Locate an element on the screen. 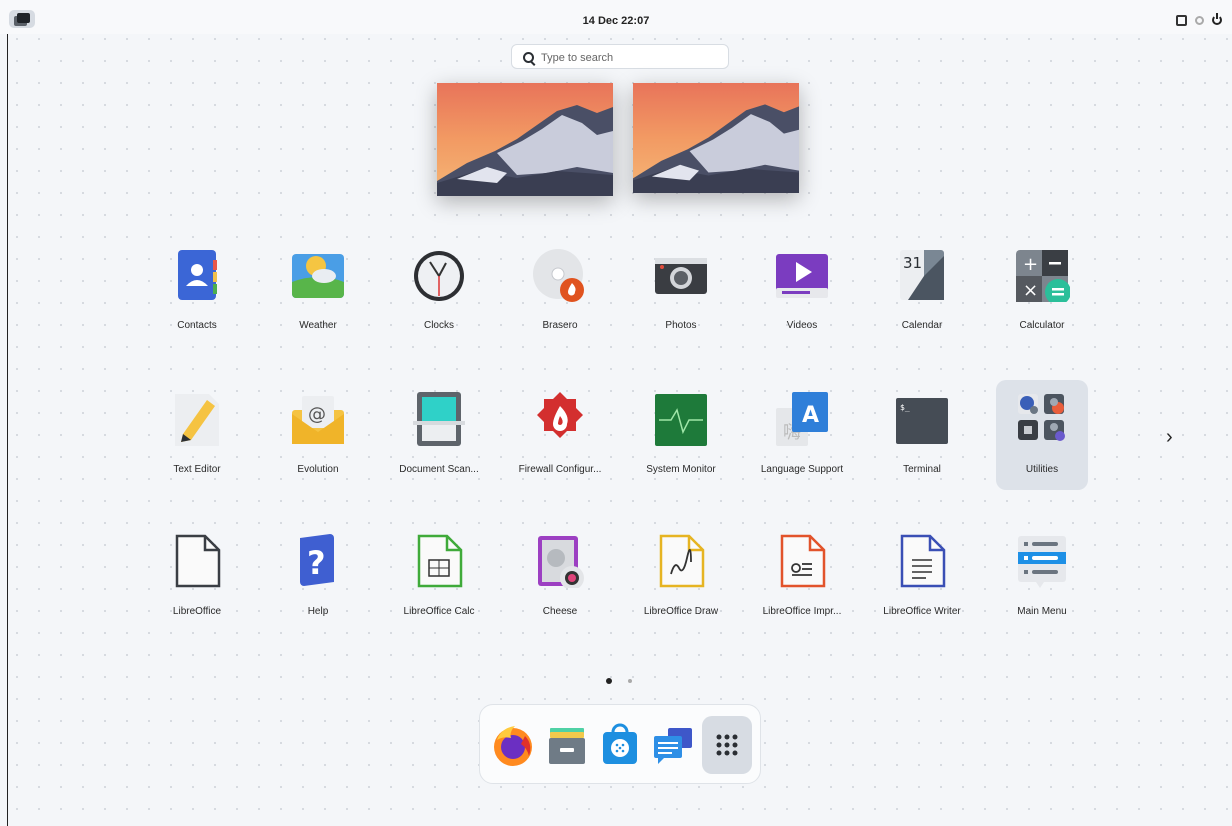  app-cheese: Cheese is located at coordinates (560, 577).